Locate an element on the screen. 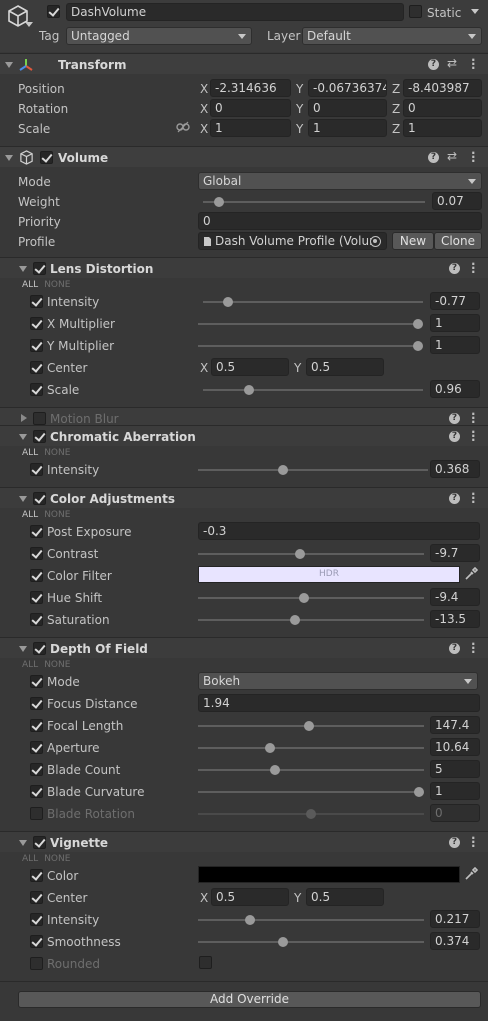 This screenshot has height=1021, width=488. smoothness-slider is located at coordinates (311, 942).